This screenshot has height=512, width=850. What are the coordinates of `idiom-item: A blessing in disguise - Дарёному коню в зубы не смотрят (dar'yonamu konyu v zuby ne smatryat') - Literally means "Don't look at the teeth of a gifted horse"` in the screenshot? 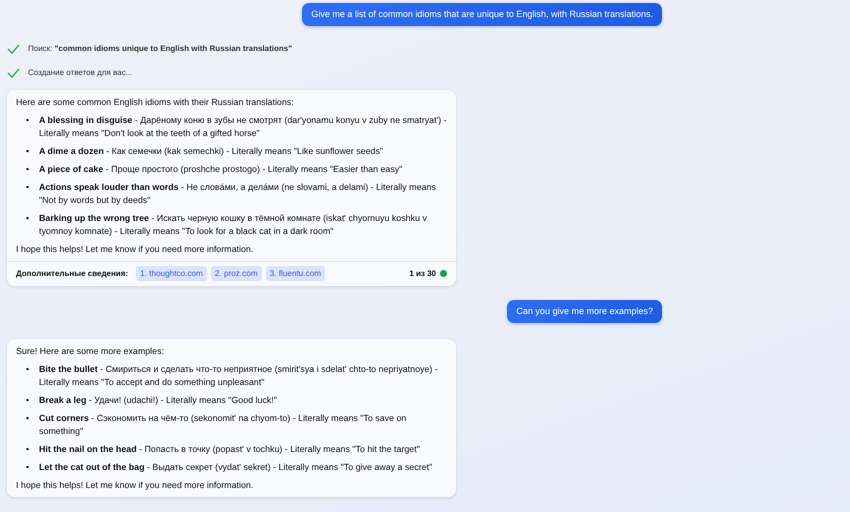 It's located at (243, 127).